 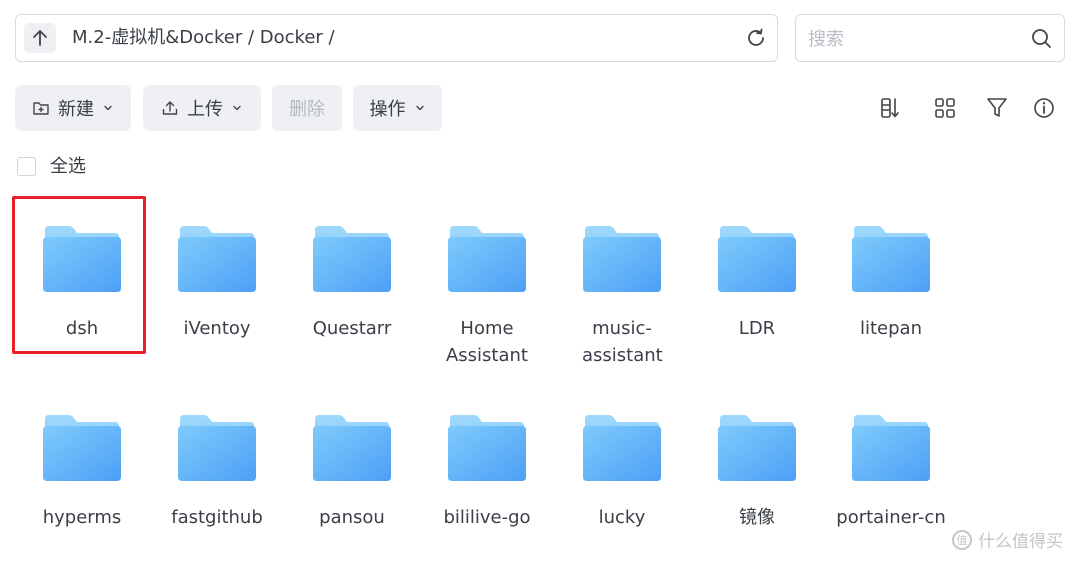 I want to click on folder-item: portainer-cn, so click(x=891, y=472).